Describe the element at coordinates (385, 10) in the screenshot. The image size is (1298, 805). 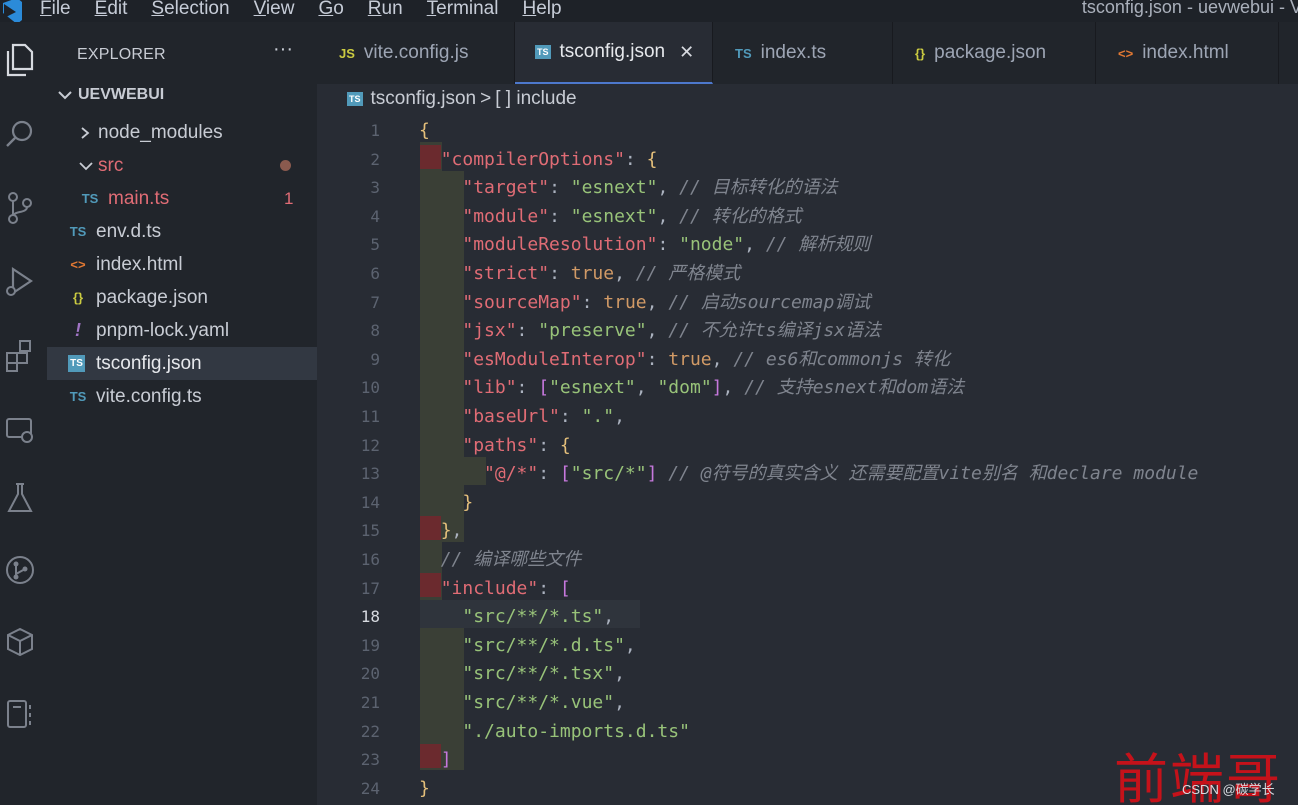
I see `menu-run: Run` at that location.